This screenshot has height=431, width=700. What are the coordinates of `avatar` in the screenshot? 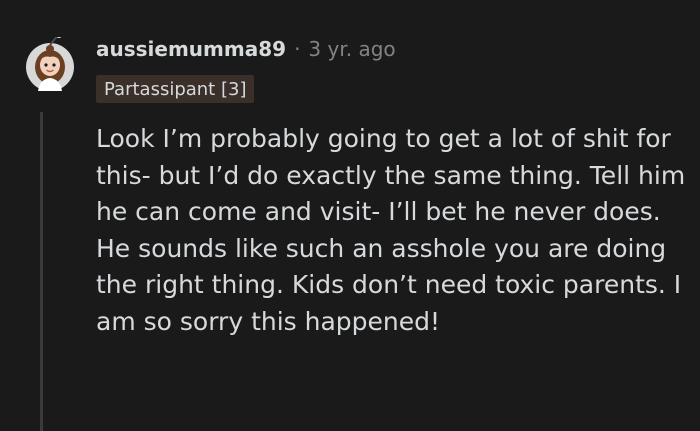 It's located at (50, 62).